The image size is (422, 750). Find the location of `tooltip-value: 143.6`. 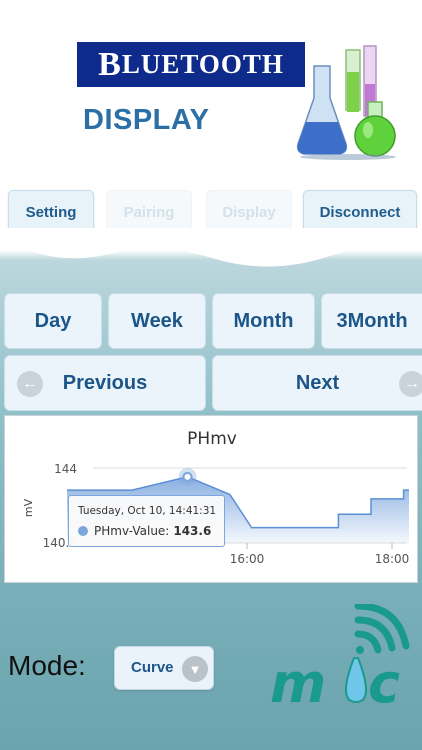

tooltip-value: 143.6 is located at coordinates (192, 531).